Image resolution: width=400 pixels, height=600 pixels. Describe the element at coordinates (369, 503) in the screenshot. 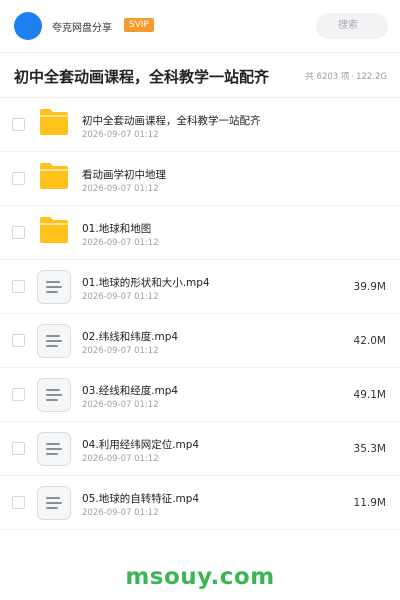

I see `file-size: 11.9M` at that location.